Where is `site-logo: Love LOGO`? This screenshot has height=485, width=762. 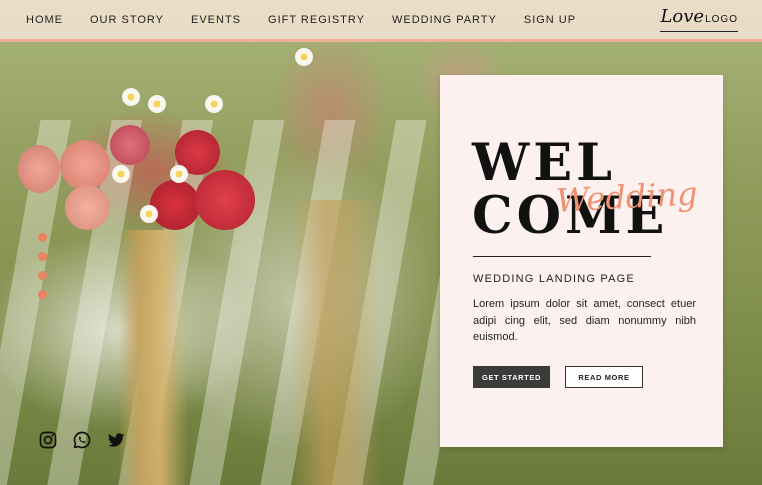 site-logo: Love LOGO is located at coordinates (699, 19).